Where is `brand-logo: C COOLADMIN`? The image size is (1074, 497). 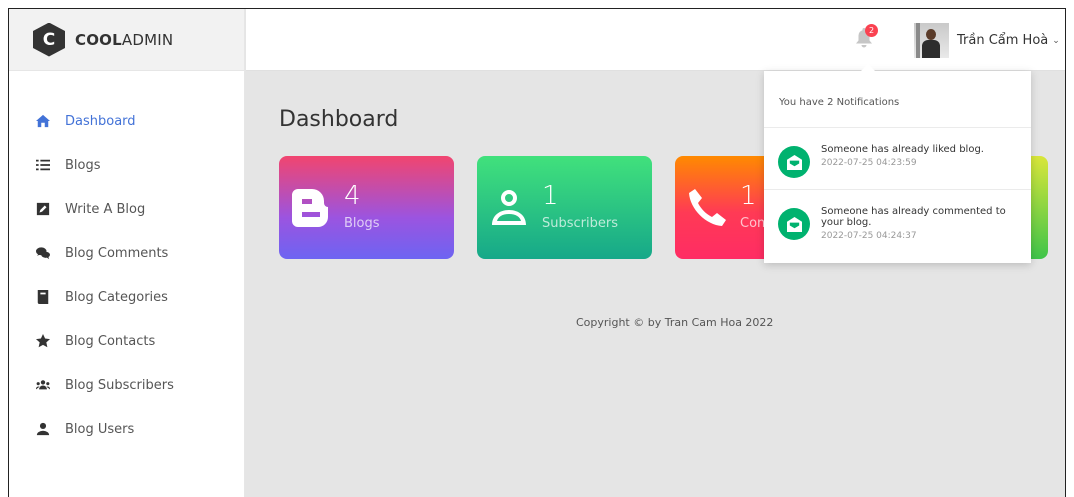 brand-logo: C COOLADMIN is located at coordinates (126, 40).